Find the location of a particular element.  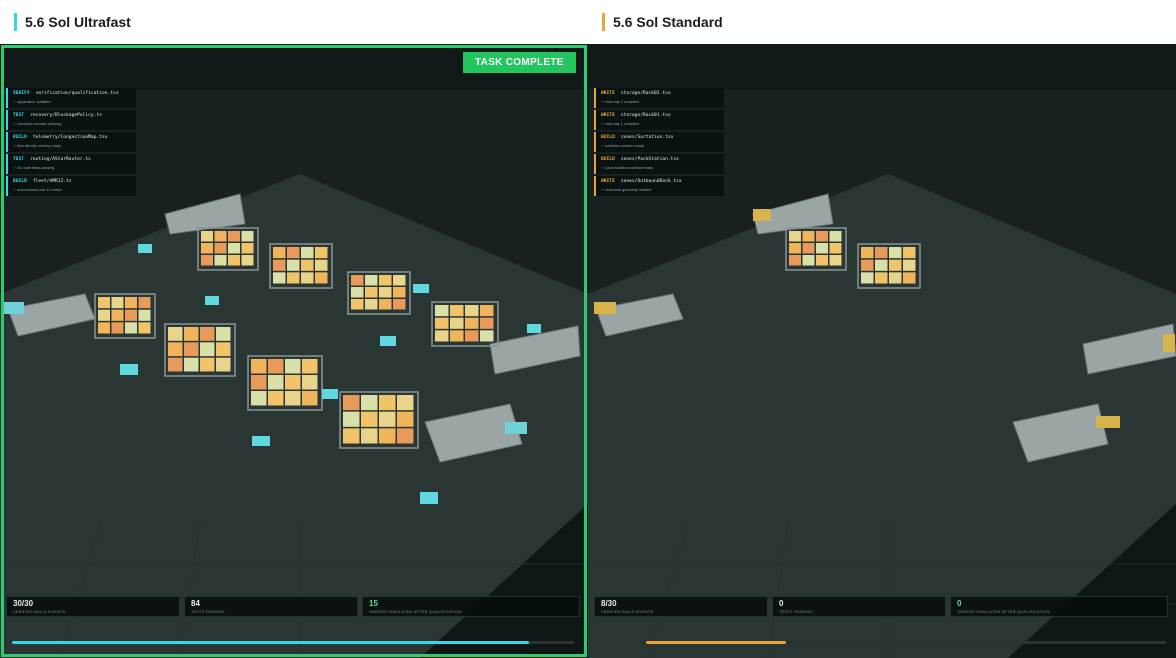

log-tag: WRITE is located at coordinates (608, 93).